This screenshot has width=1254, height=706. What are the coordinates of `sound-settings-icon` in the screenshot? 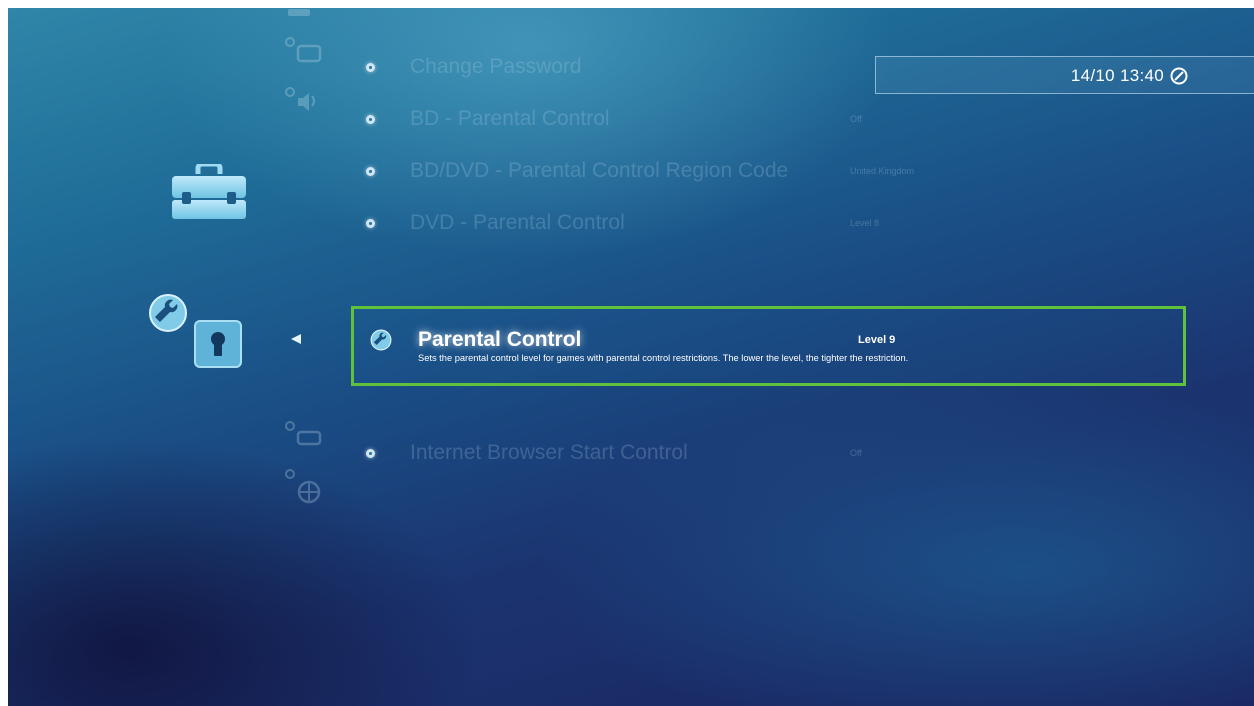 It's located at (304, 103).